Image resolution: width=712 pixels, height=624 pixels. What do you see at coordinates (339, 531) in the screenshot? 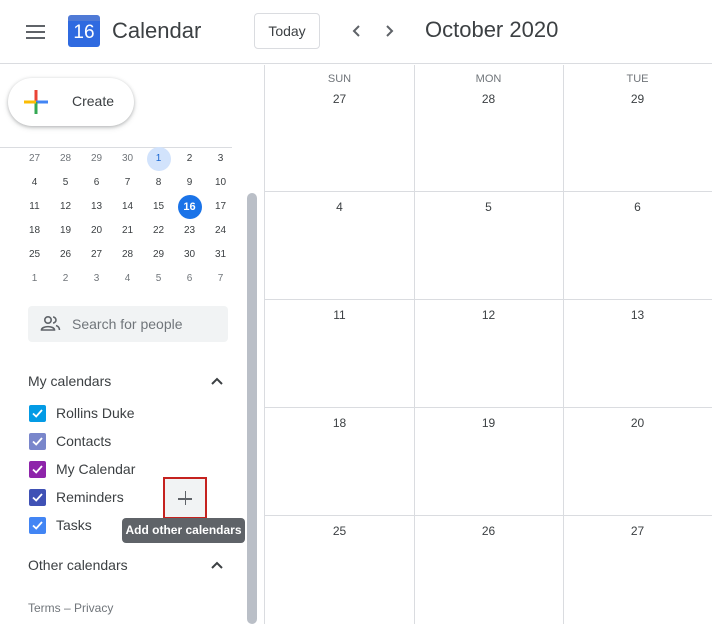
I see `day-number: 25` at bounding box center [339, 531].